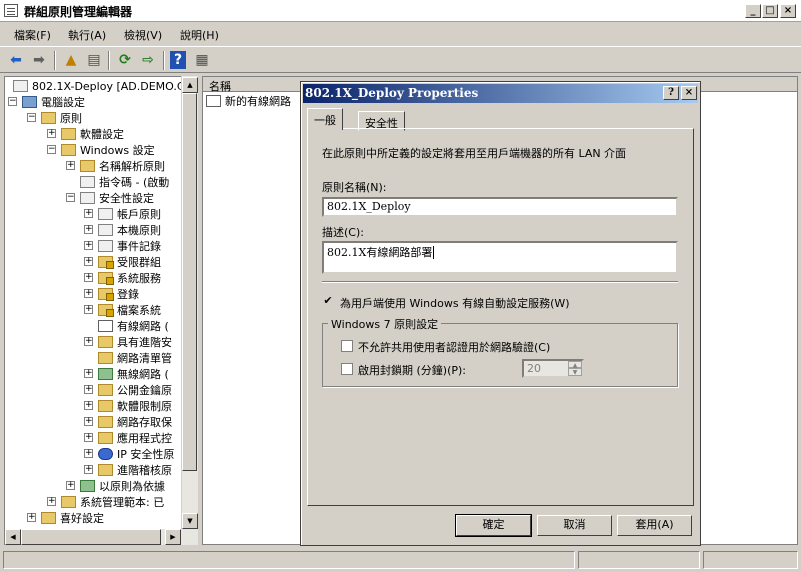 The height and width of the screenshot is (572, 801). I want to click on scroll-down-button: ▼, so click(190, 521).